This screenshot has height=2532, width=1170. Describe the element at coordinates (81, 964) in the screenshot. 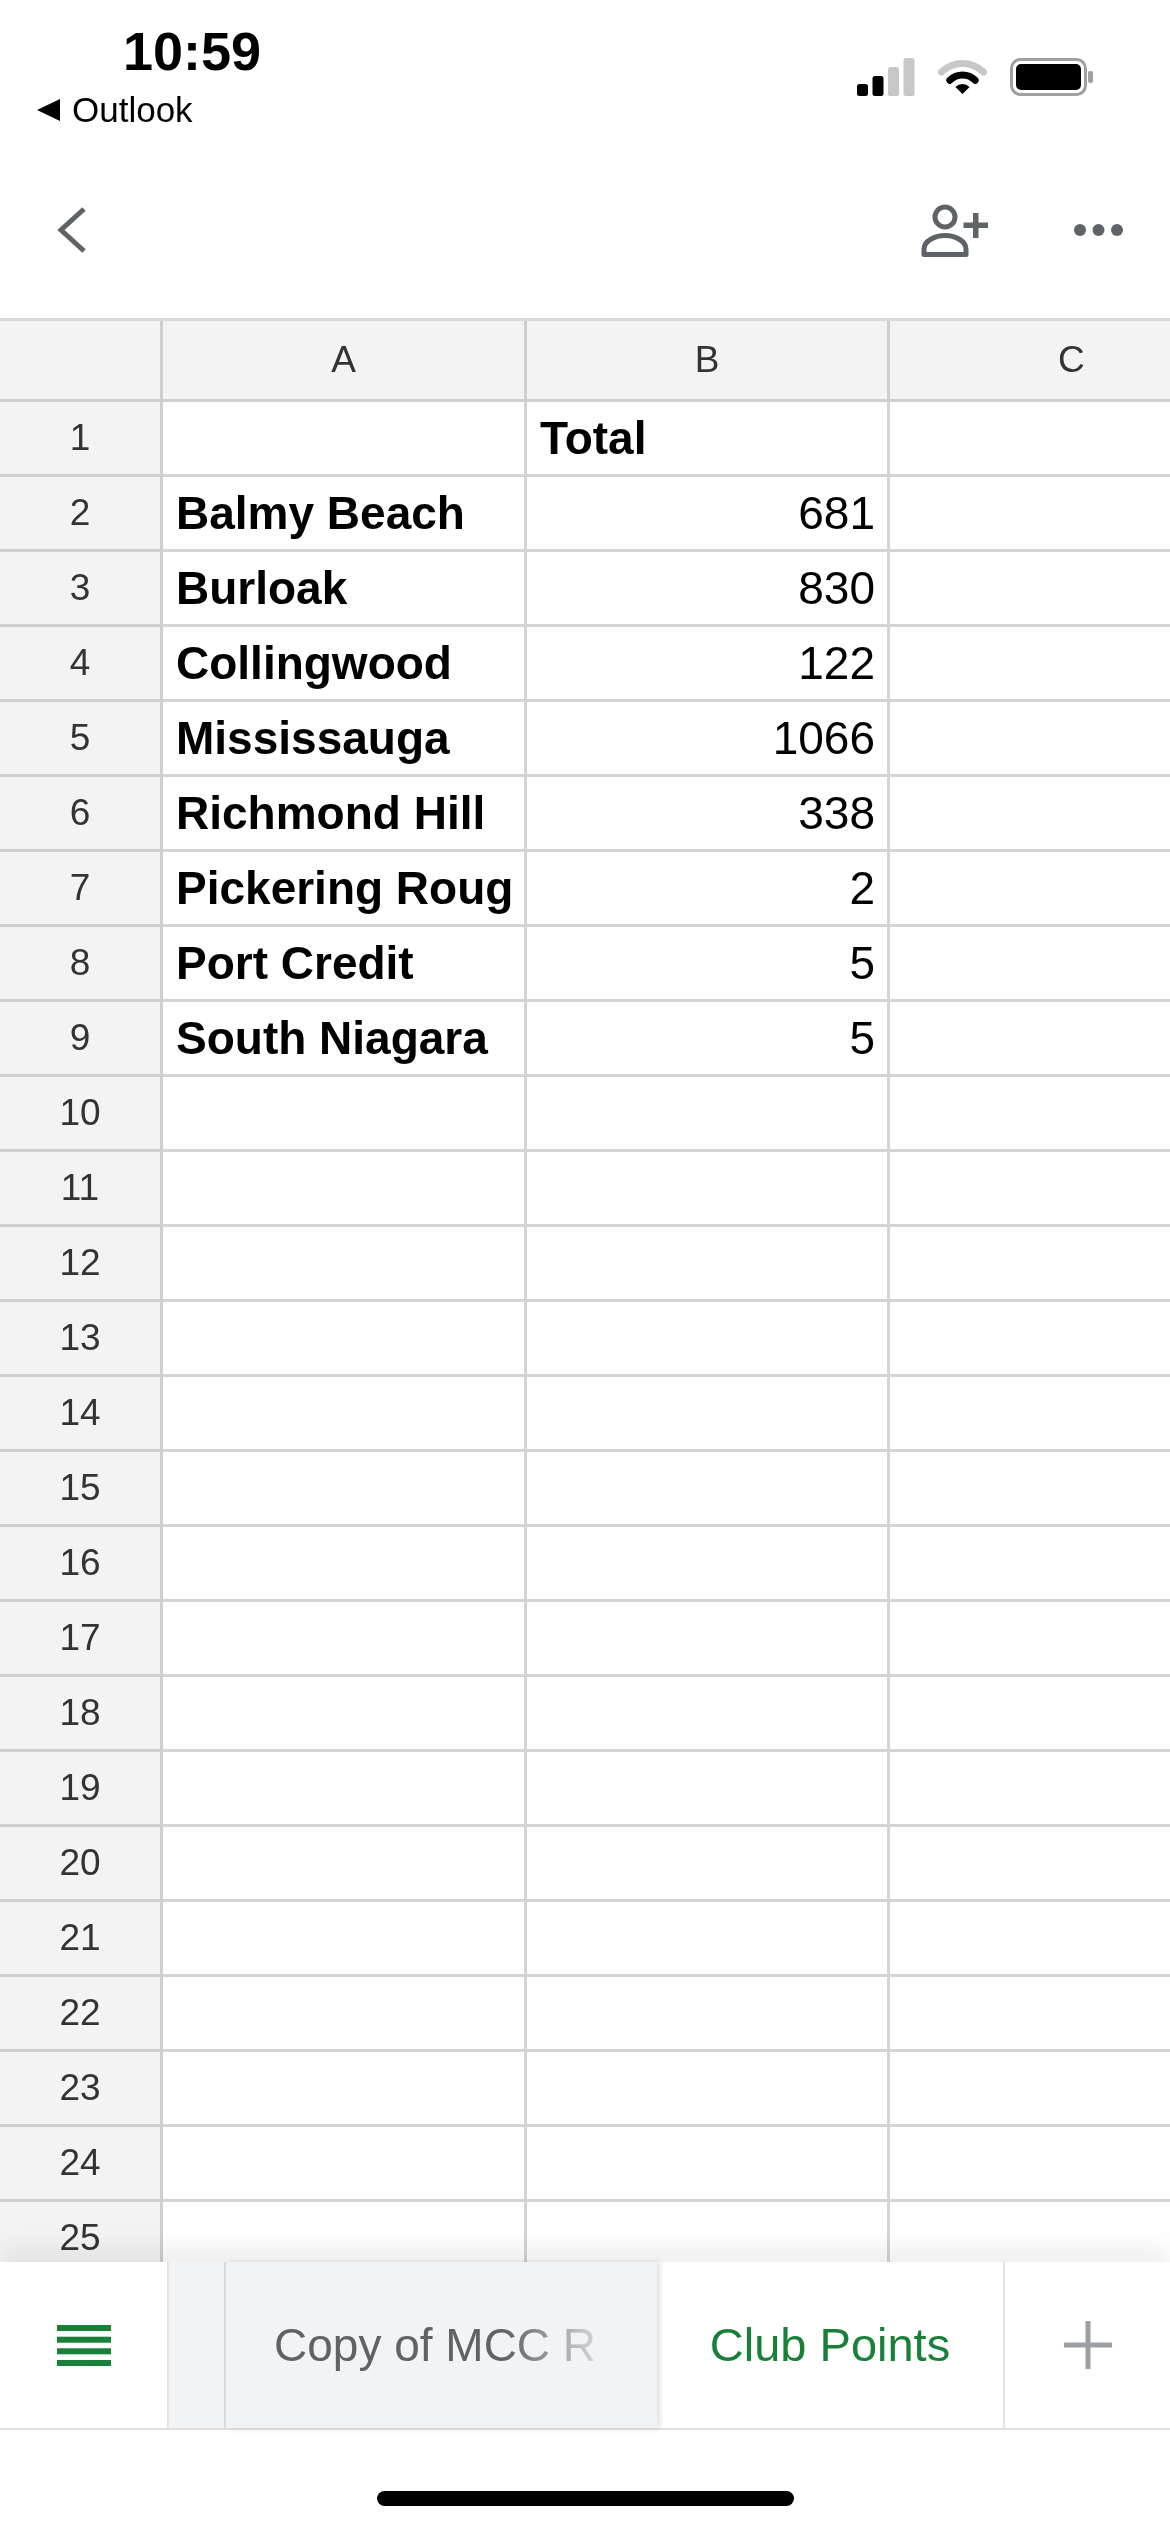

I see `row-header: 8` at that location.